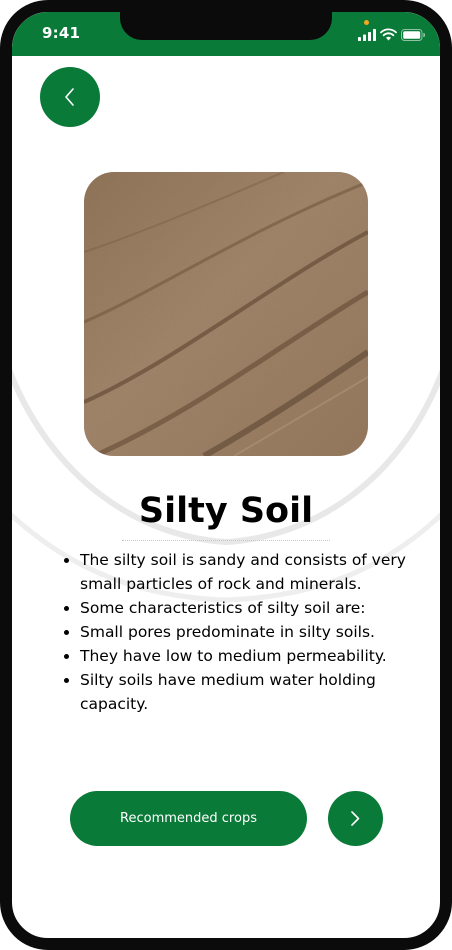 The height and width of the screenshot is (950, 452). Describe the element at coordinates (188, 818) in the screenshot. I see `recommended-crops-button: Recommended crops` at that location.